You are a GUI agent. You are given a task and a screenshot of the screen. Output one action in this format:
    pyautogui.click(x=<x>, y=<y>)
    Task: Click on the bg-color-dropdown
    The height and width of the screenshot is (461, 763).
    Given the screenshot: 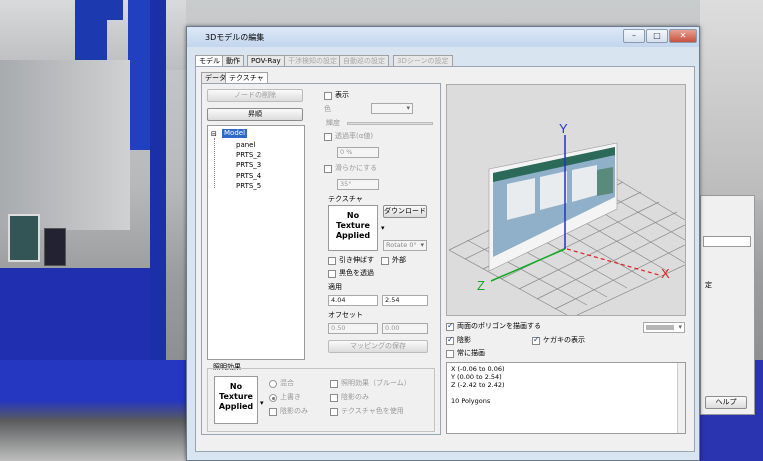 What is the action you would take?
    pyautogui.click(x=664, y=327)
    